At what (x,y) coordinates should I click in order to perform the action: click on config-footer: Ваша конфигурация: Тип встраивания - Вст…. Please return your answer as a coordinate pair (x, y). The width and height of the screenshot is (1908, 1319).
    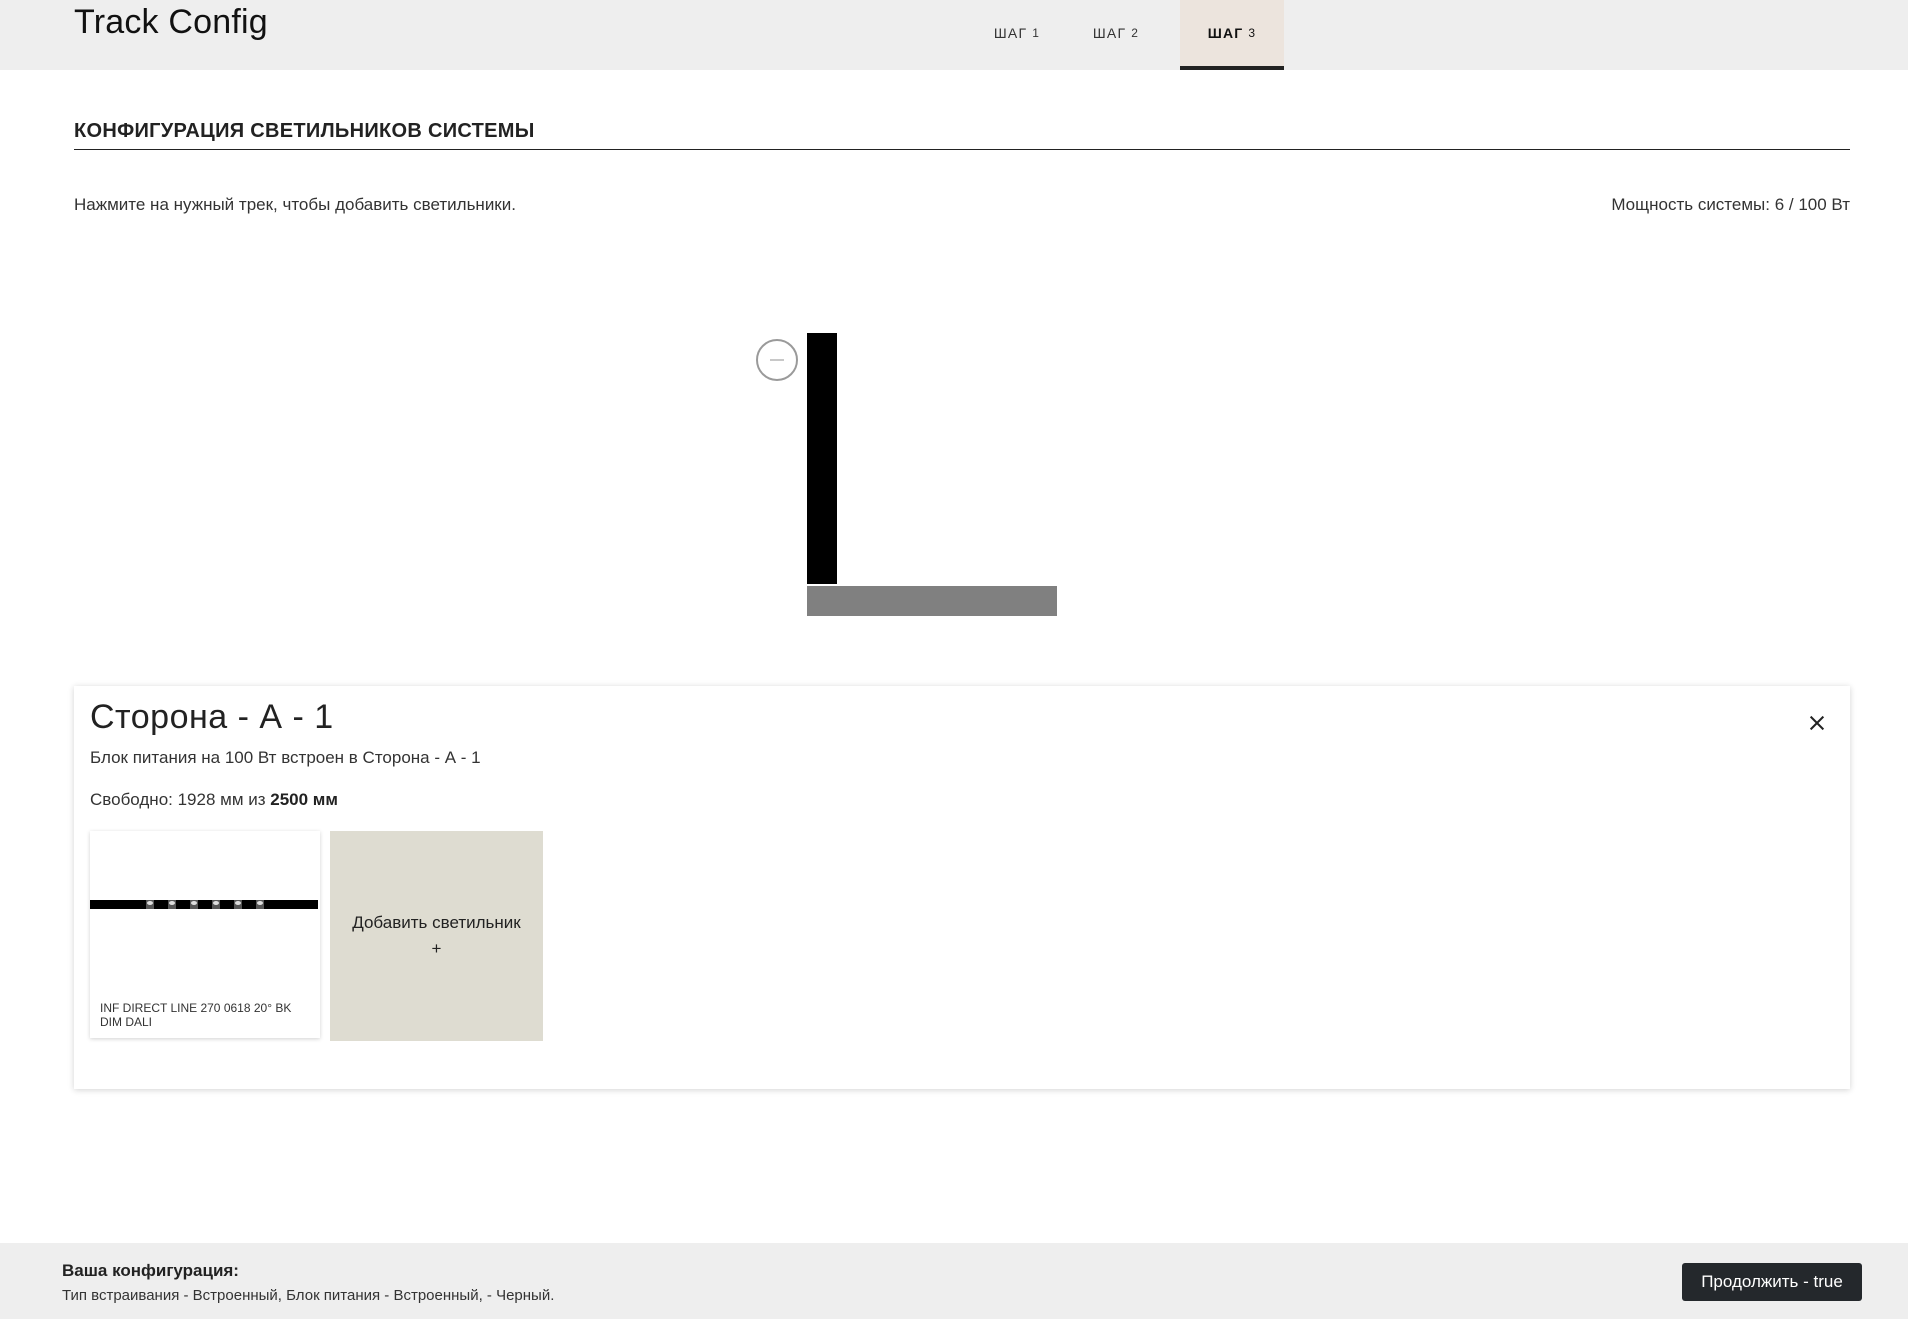
    Looking at the image, I should click on (954, 1281).